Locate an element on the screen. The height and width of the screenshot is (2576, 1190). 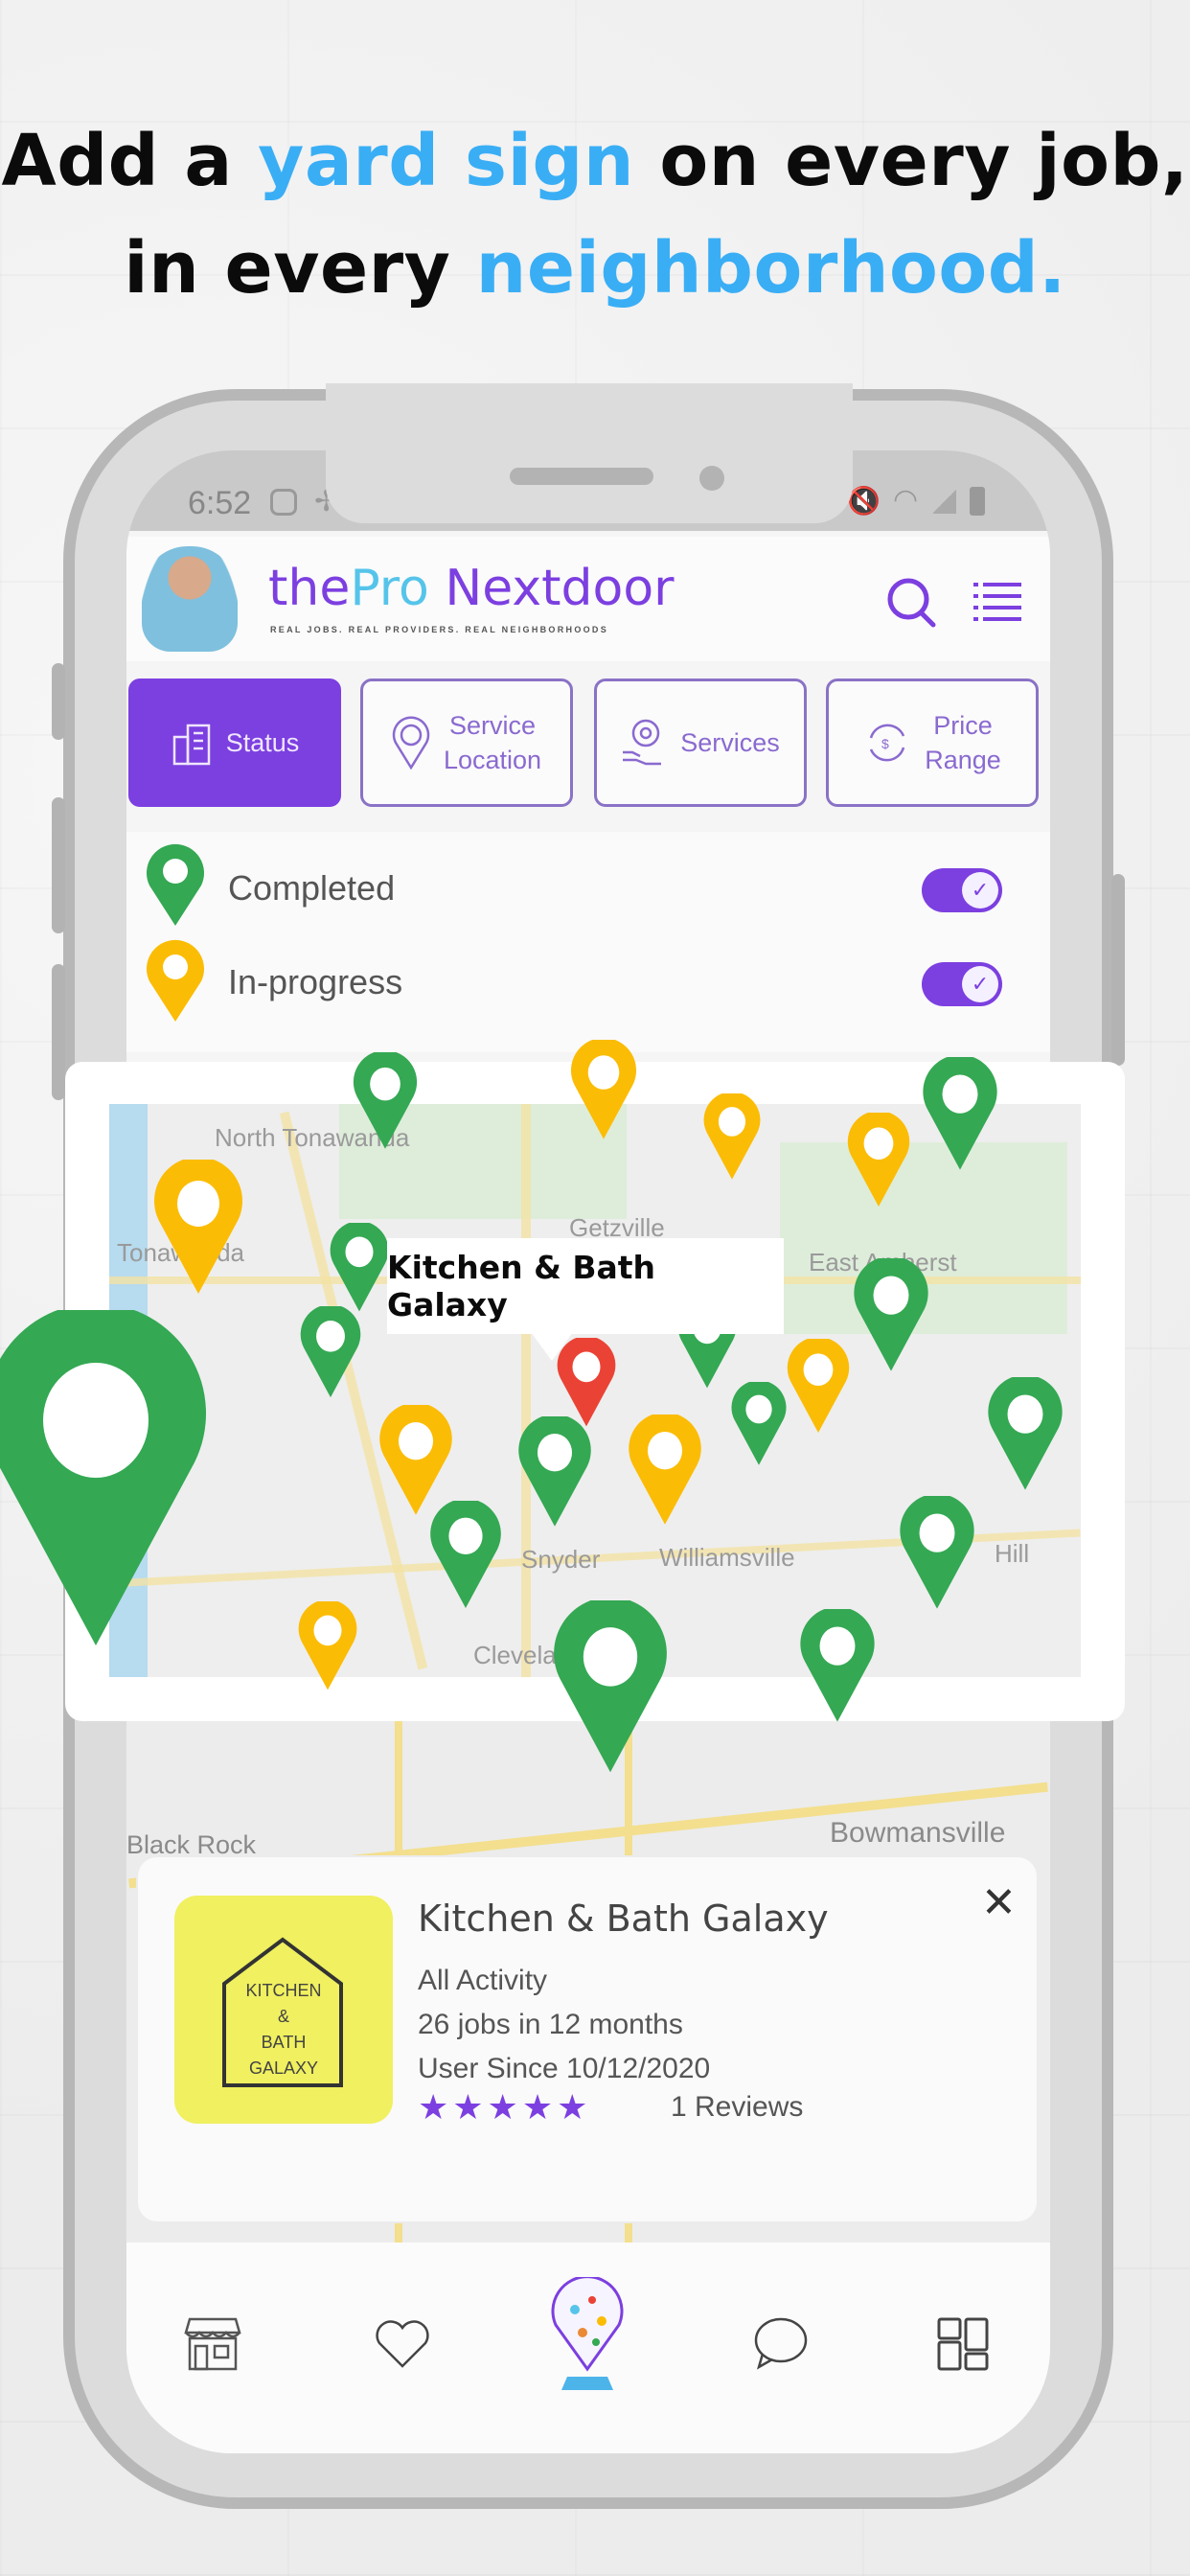
close-icon: ✕ is located at coordinates (999, 1902).